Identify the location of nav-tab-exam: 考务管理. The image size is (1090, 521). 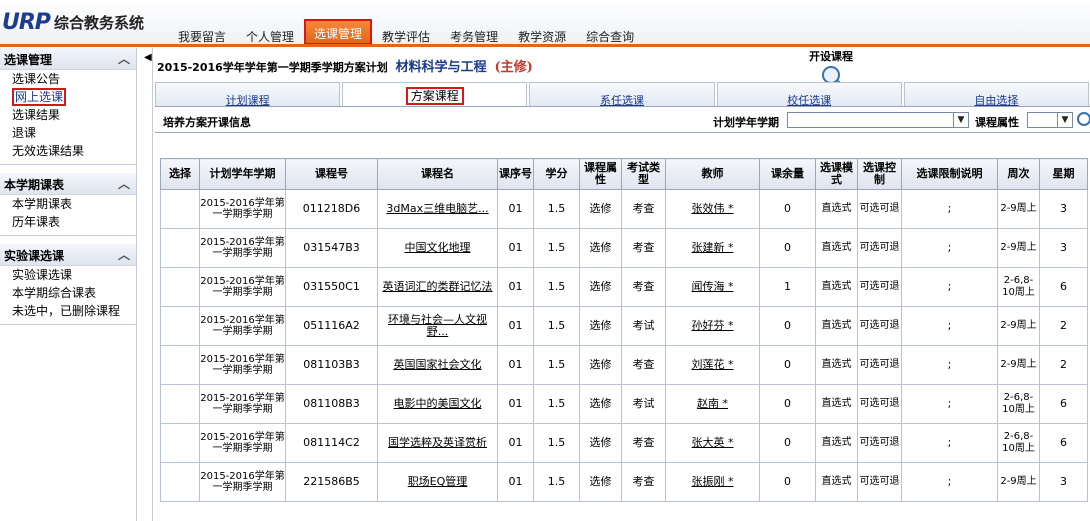
(474, 33).